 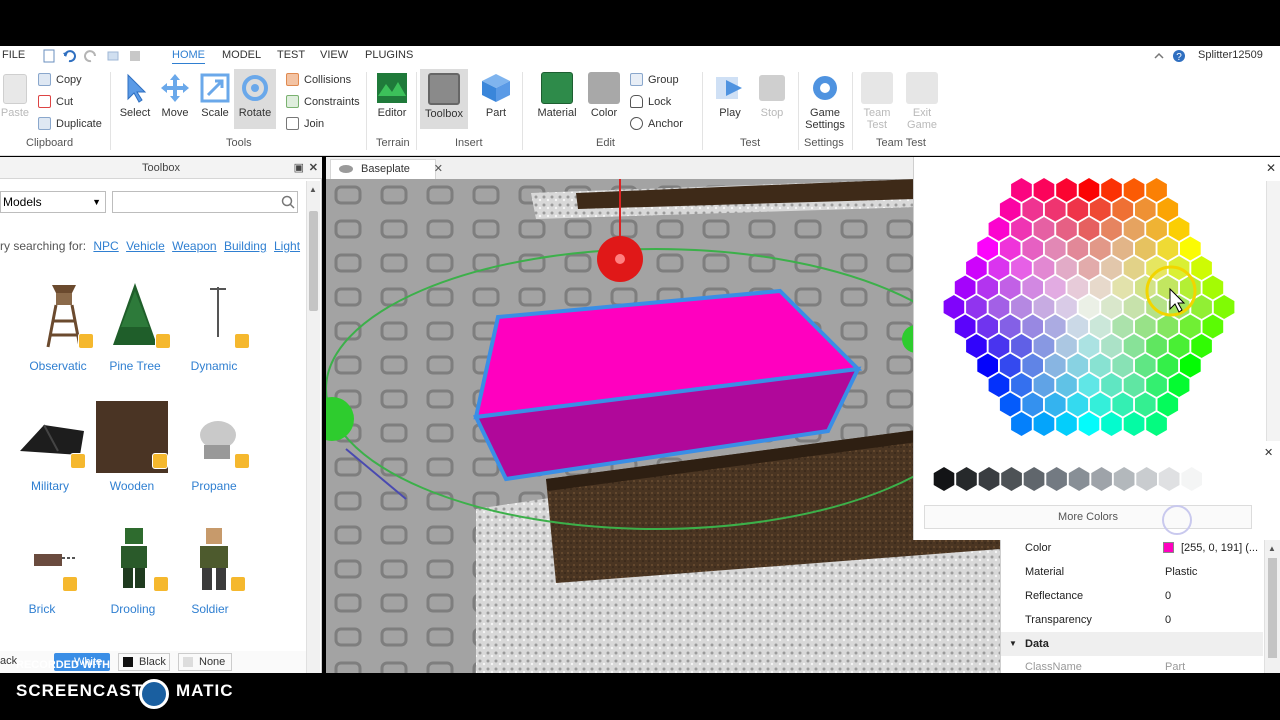 What do you see at coordinates (135, 56) in the screenshot?
I see `save-icon` at bounding box center [135, 56].